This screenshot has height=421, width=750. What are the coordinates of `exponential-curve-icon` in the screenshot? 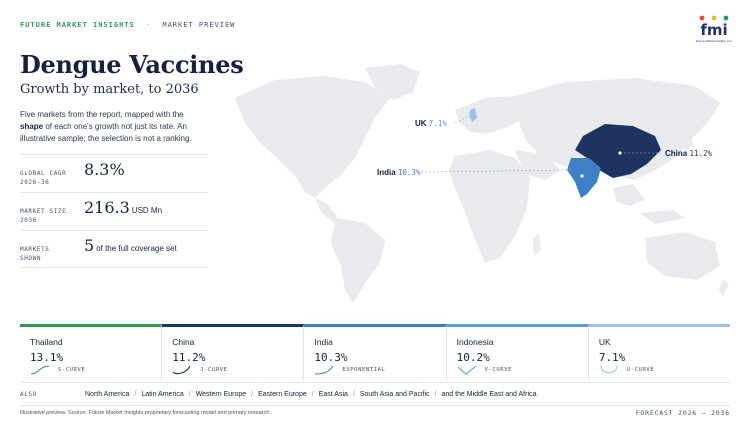 It's located at (324, 370).